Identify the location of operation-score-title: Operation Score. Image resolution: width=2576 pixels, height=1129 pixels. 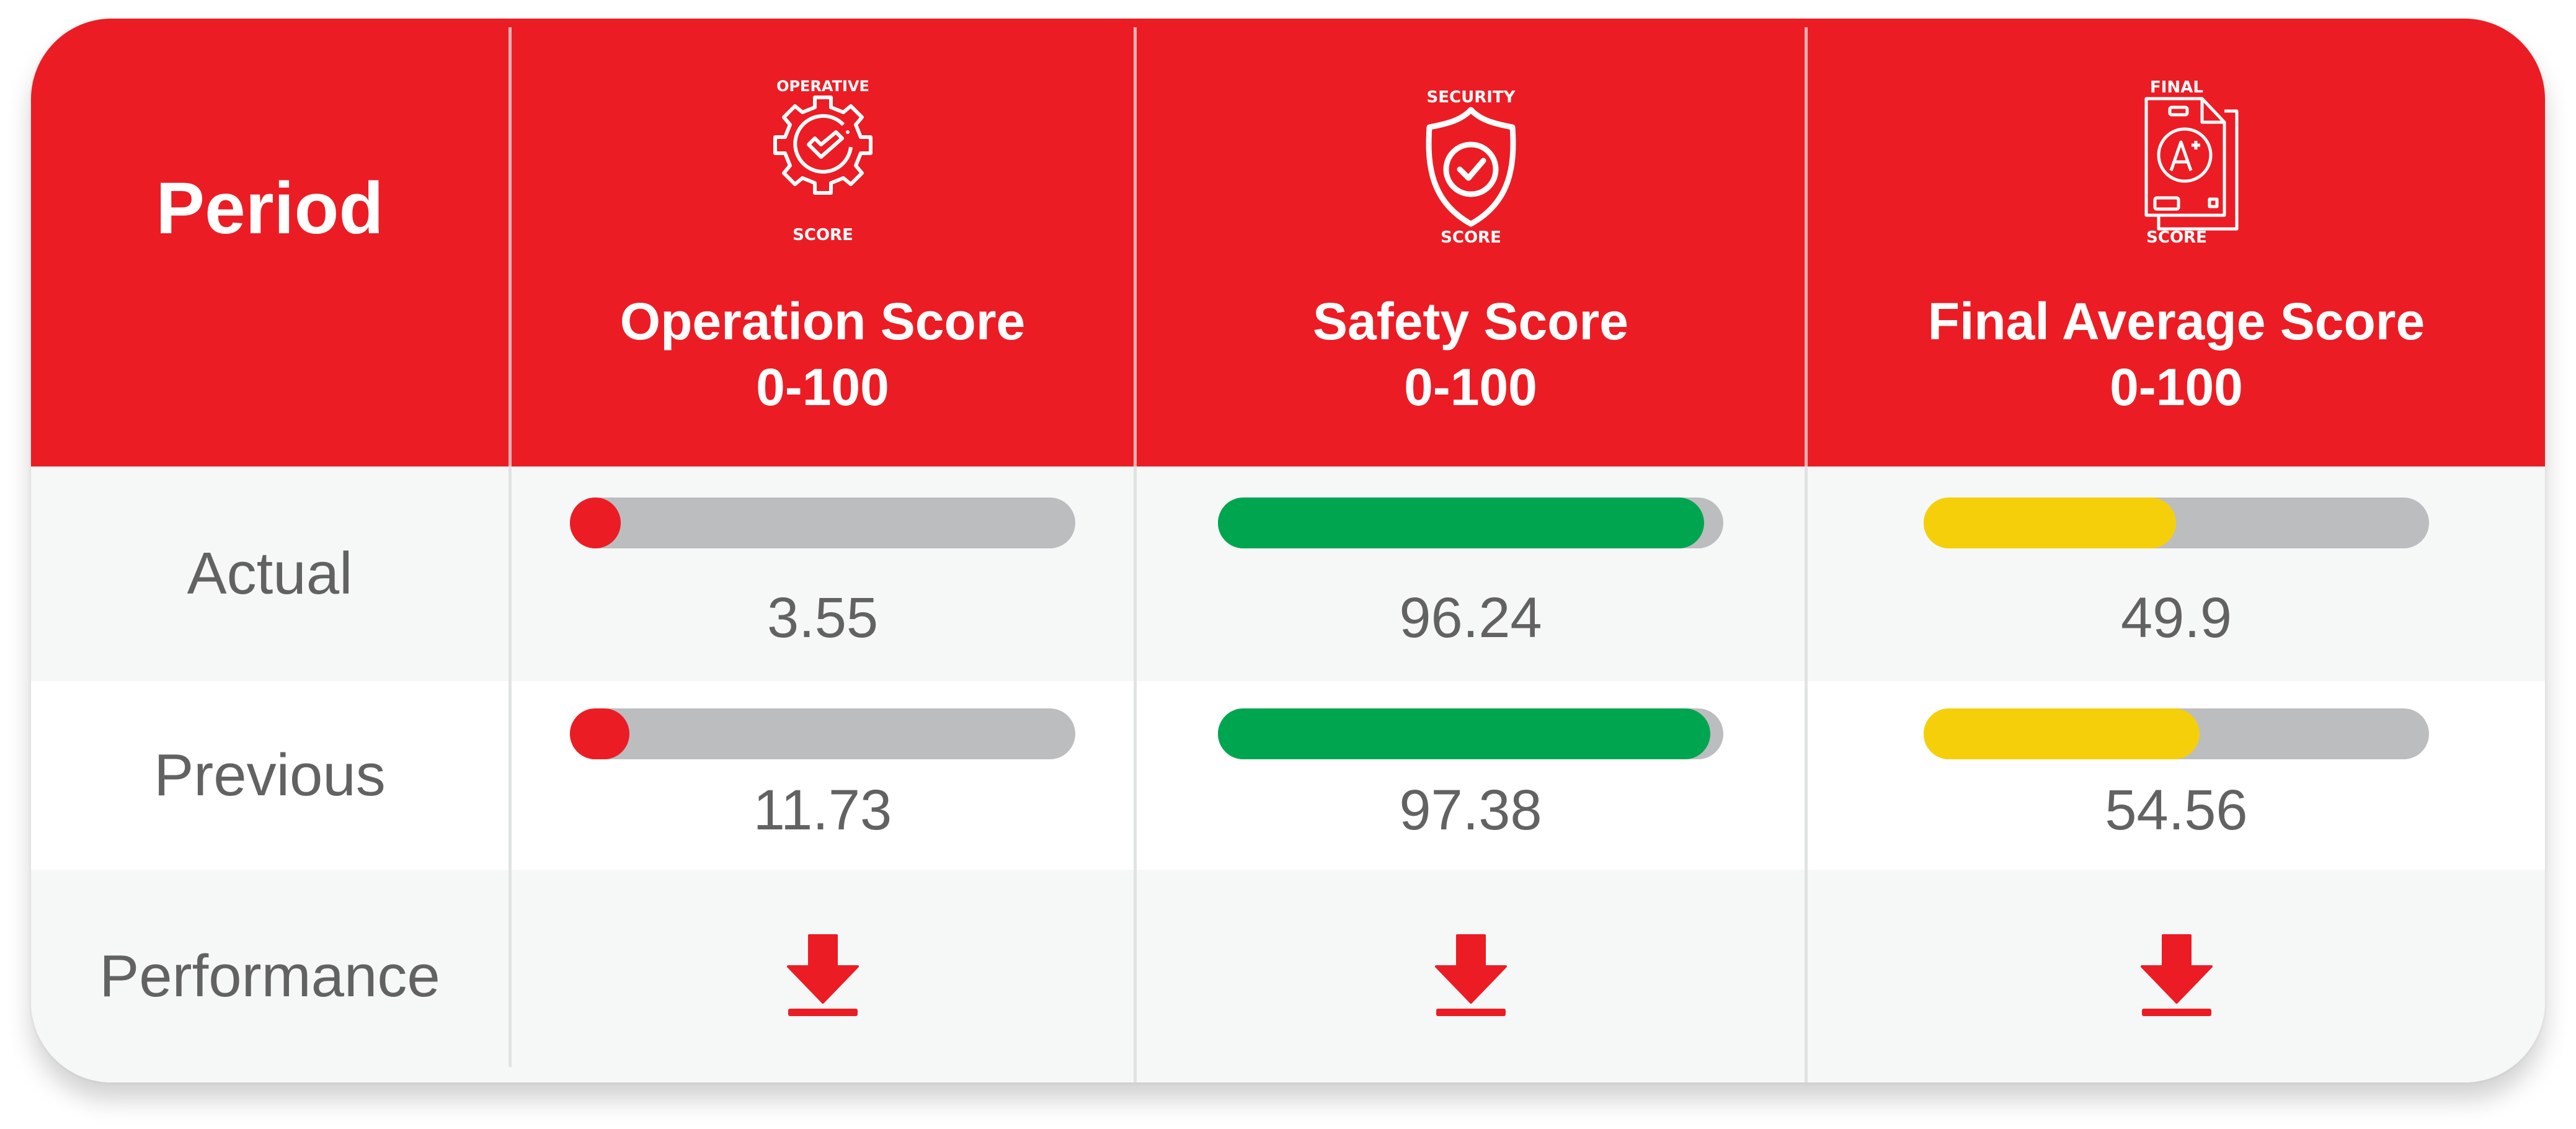
(823, 321).